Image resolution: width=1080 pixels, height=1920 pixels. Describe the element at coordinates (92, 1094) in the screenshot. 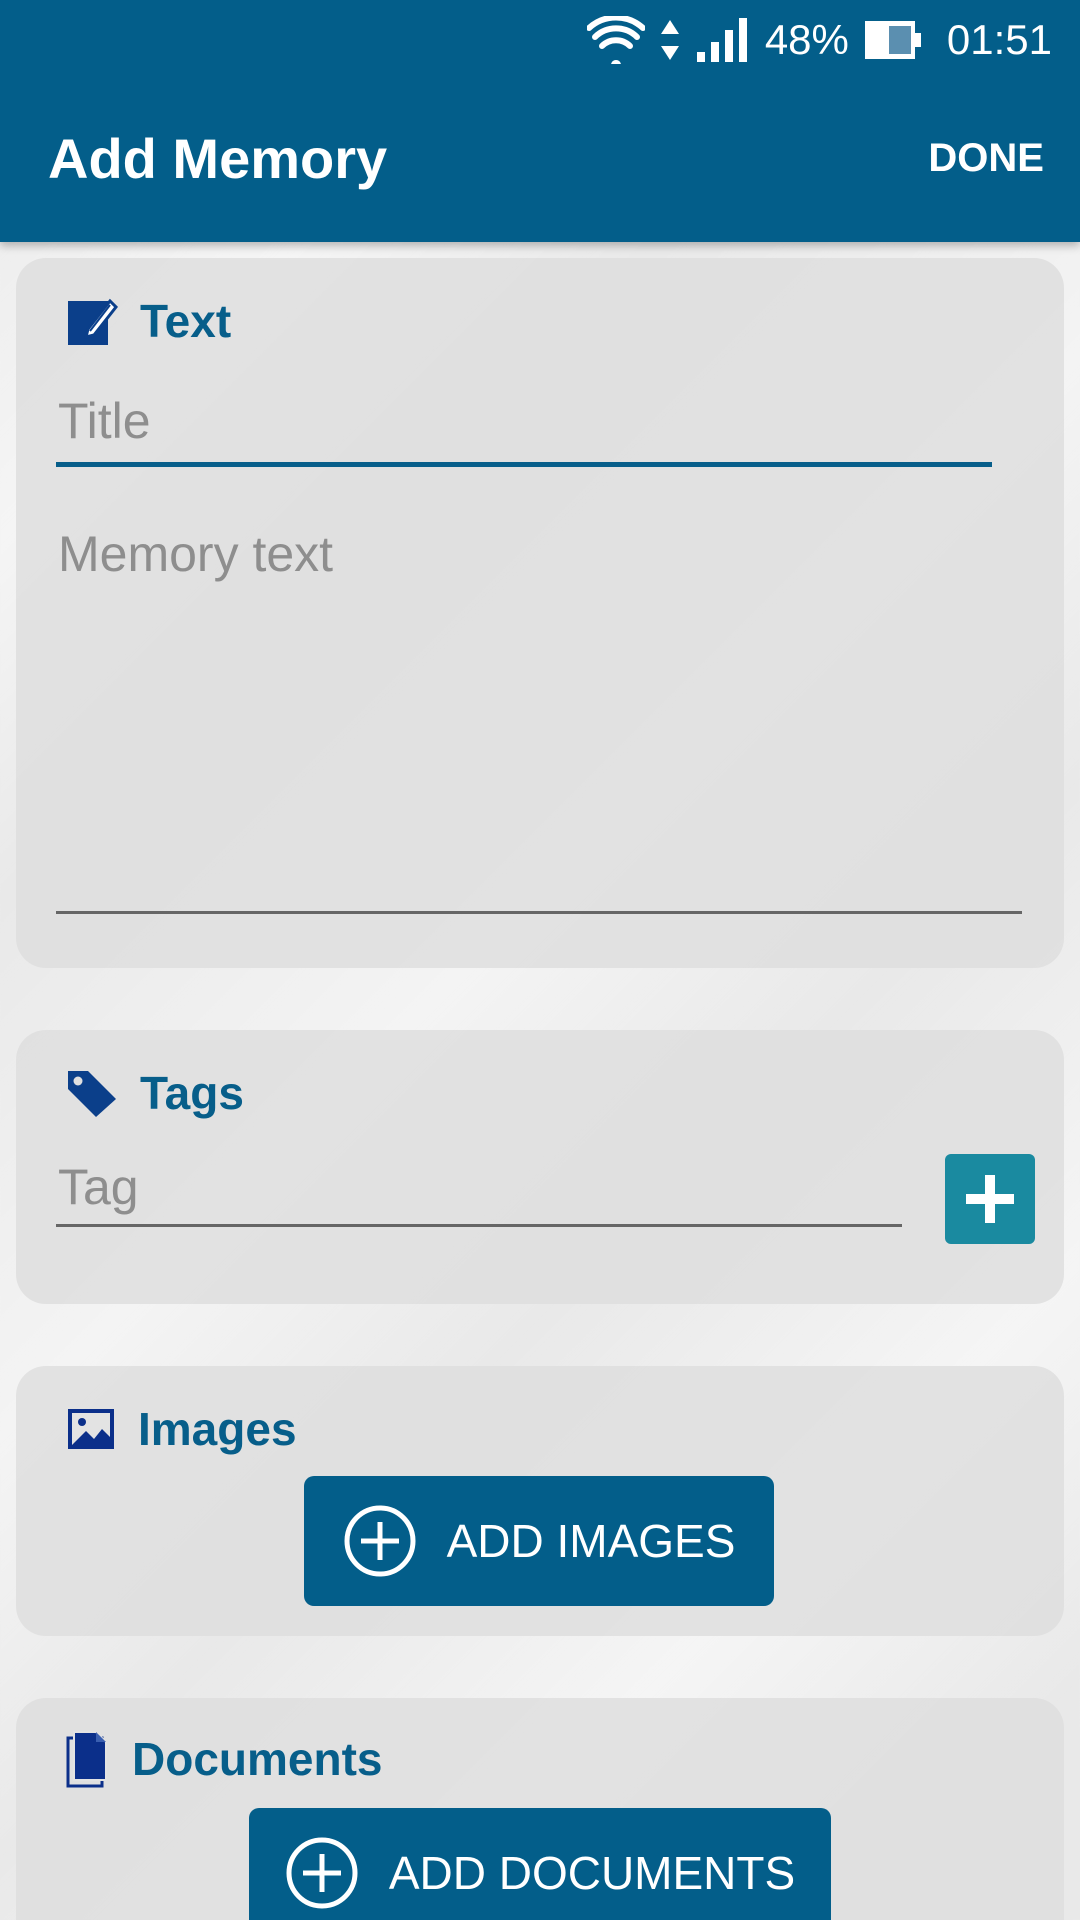

I see `tag-icon` at that location.